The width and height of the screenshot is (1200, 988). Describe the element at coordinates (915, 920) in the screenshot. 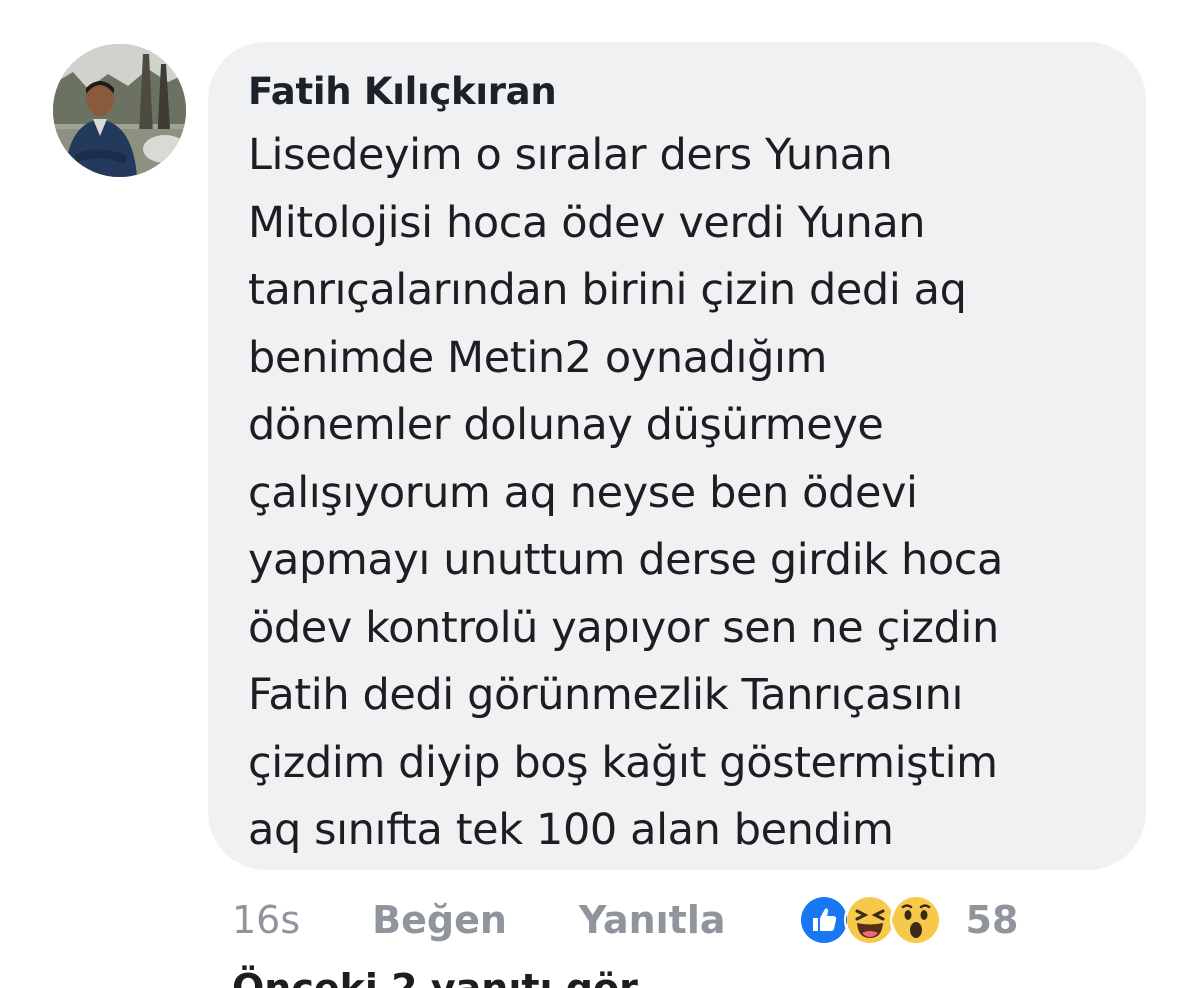

I see `wow-reaction-icon` at that location.